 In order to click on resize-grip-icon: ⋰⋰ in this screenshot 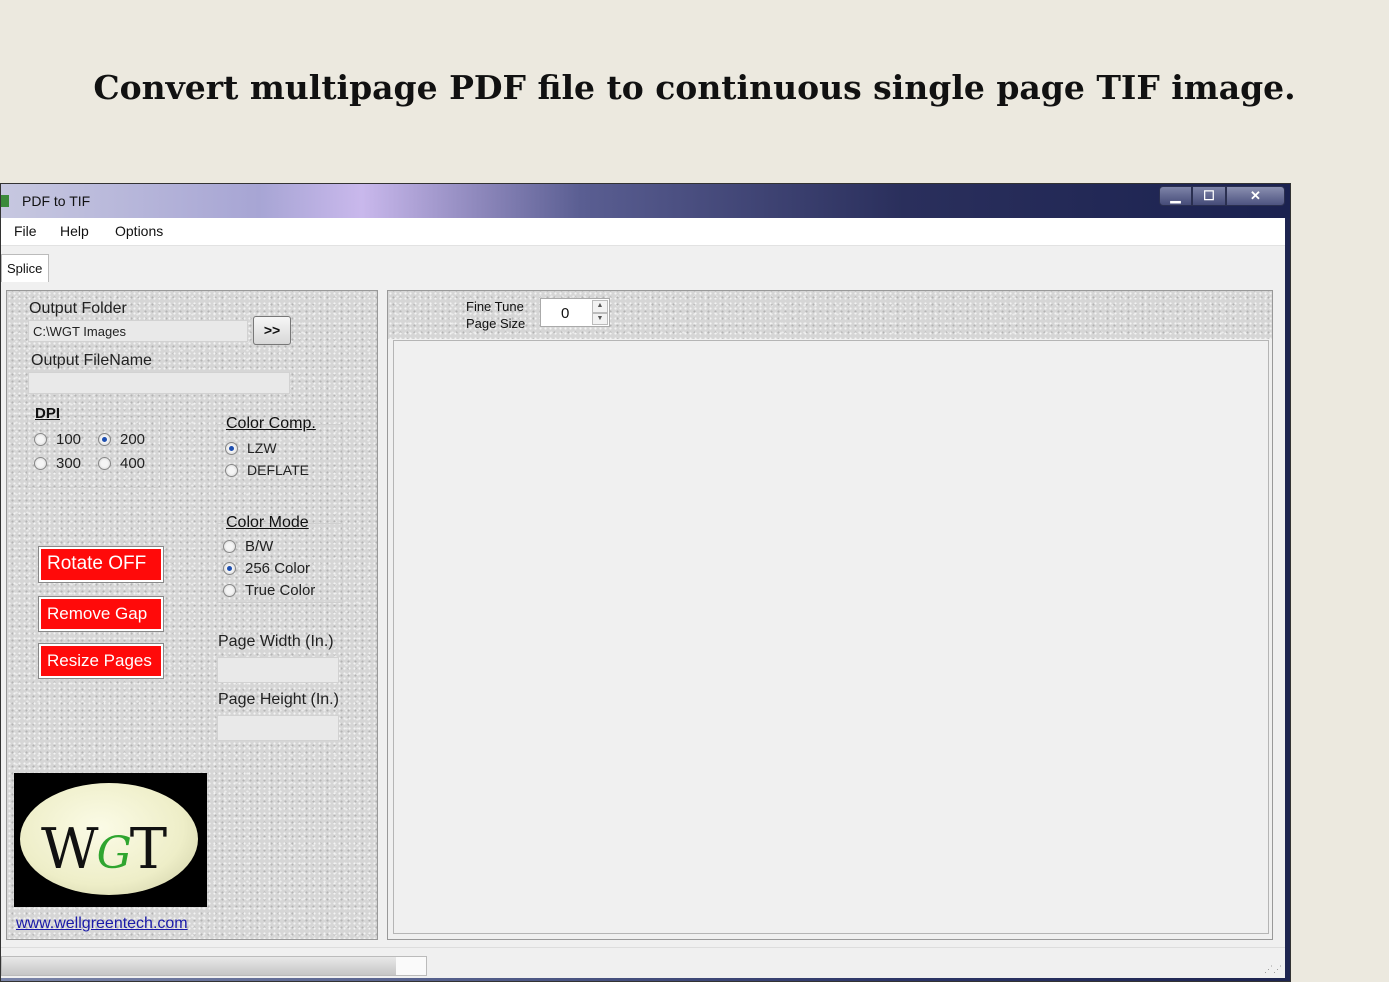, I will do `click(1273, 969)`.